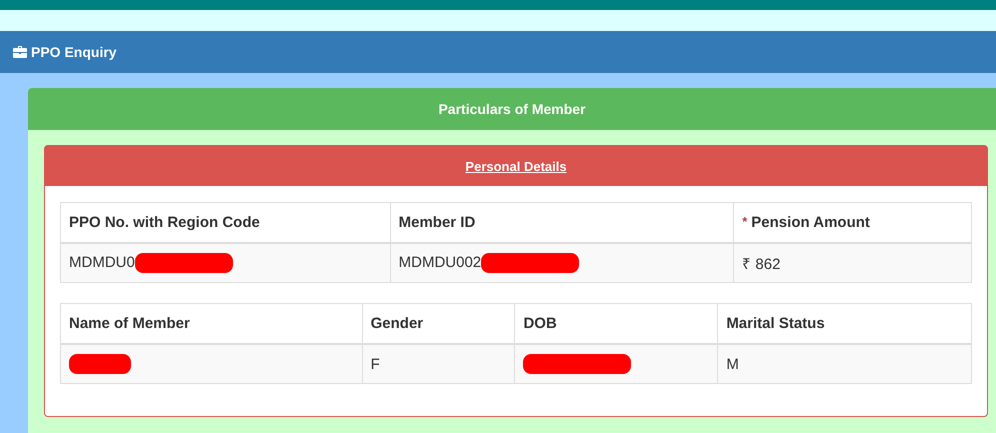 The width and height of the screenshot is (996, 433). I want to click on section-title: Personal Details, so click(516, 166).